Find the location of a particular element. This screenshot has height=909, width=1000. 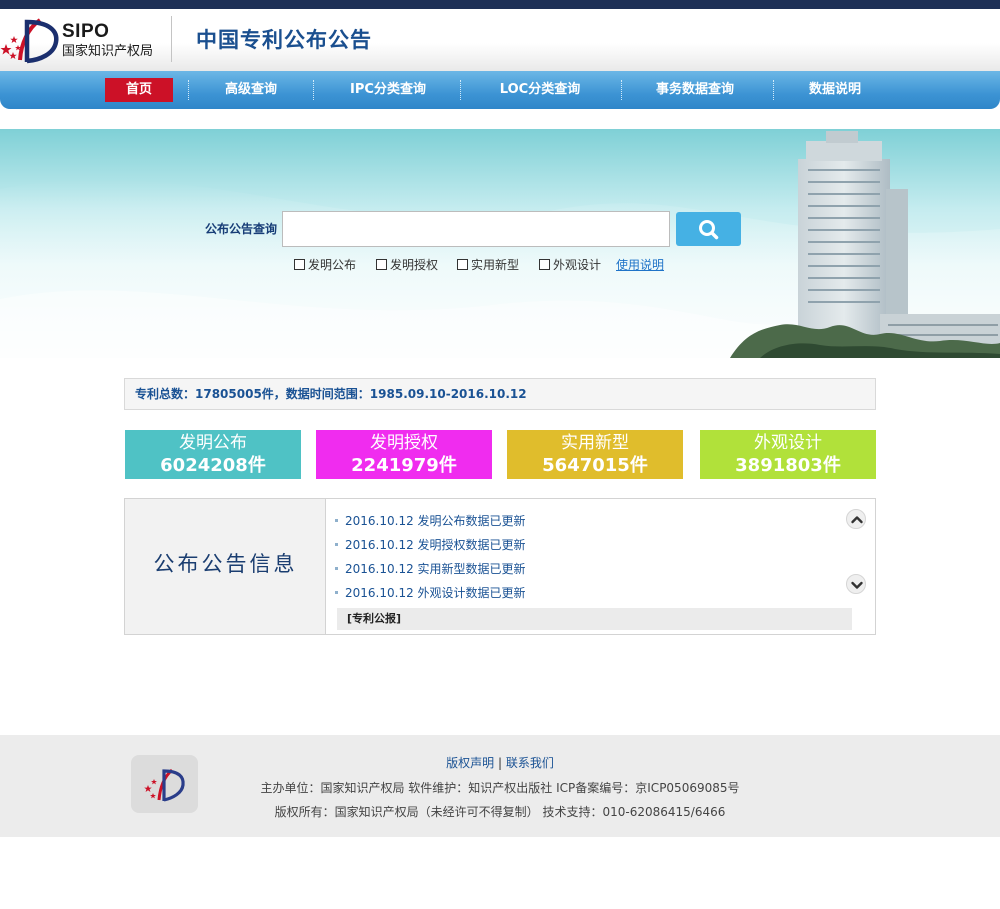

news-text: 2016.10.12 发明授权数据已更新 is located at coordinates (435, 545).